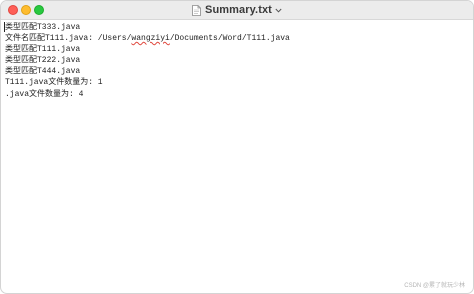 This screenshot has height=294, width=474. What do you see at coordinates (43, 61) in the screenshot?
I see `text-line: 类型匹配T222.java` at bounding box center [43, 61].